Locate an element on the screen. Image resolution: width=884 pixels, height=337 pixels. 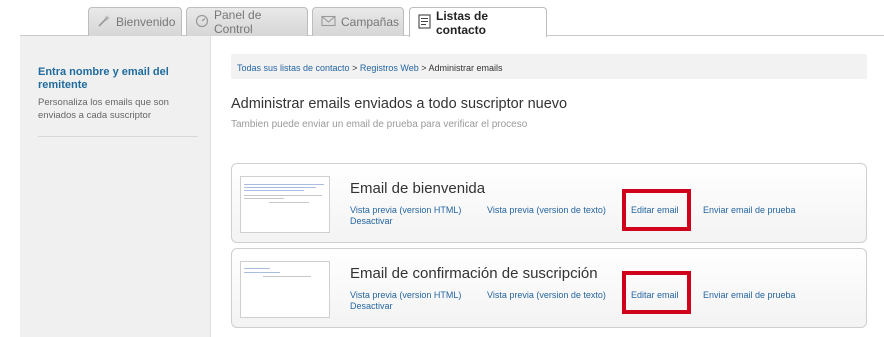
wand-icon is located at coordinates (104, 22).